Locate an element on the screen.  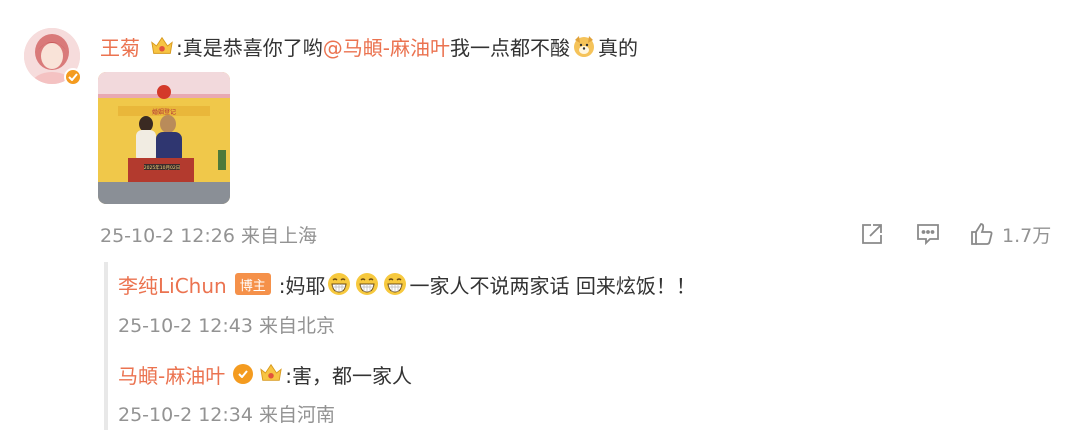
reply-1-location: 来自北京 is located at coordinates (297, 326).